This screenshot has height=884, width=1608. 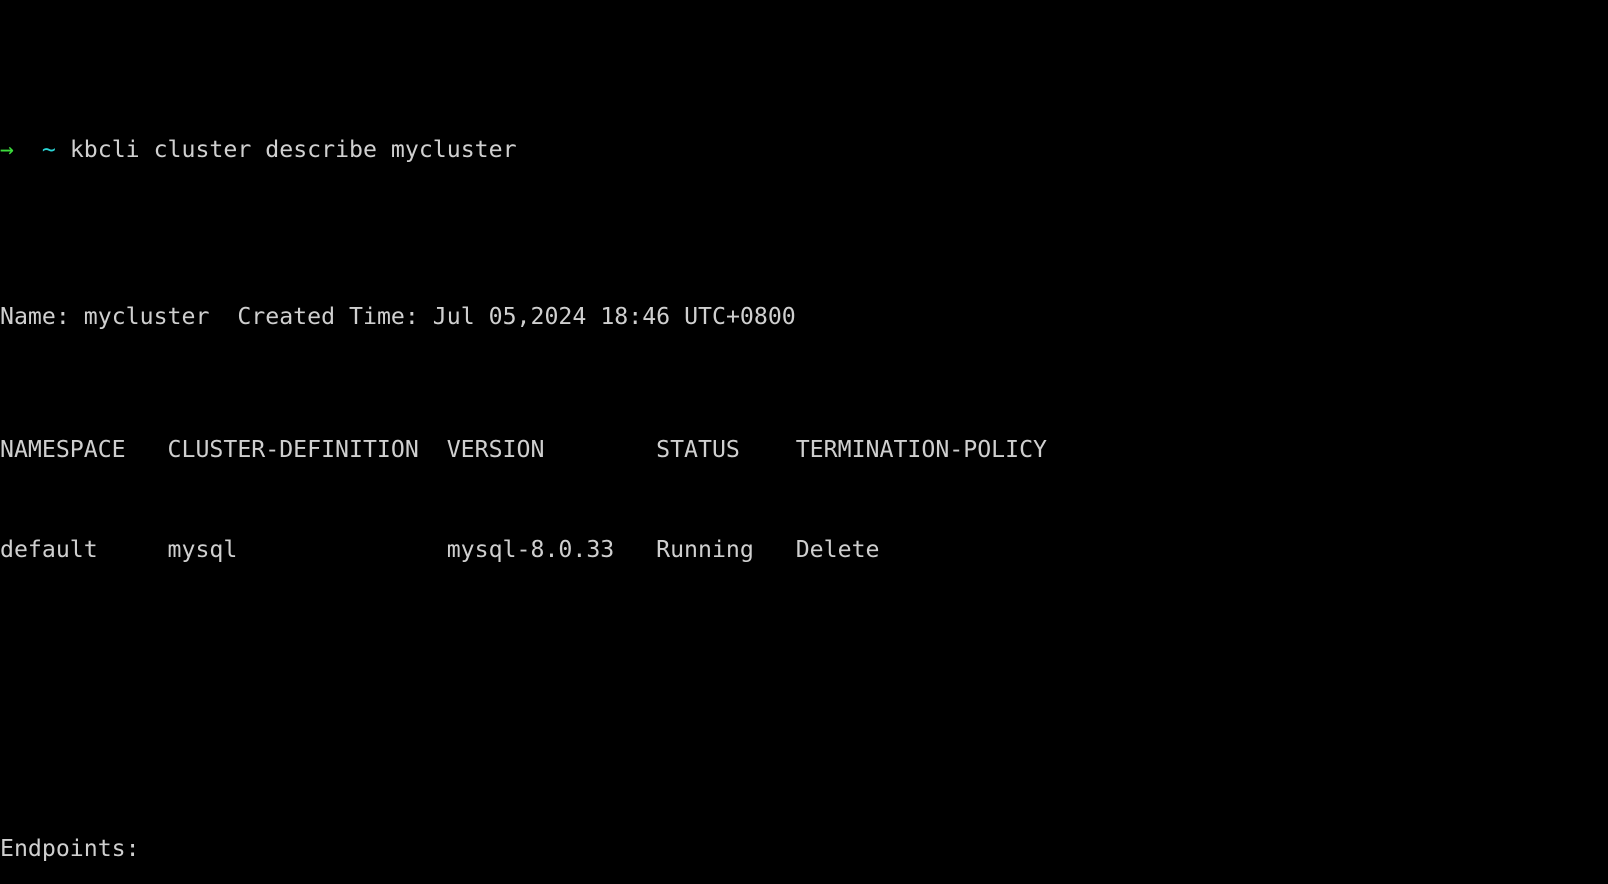 What do you see at coordinates (804, 149) in the screenshot?
I see `prompt-line: → ~ kbcli cluster describe mycluster` at bounding box center [804, 149].